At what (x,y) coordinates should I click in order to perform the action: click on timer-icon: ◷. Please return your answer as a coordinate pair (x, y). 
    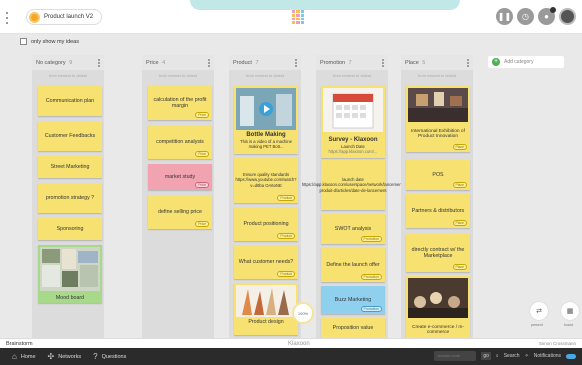
    Looking at the image, I should click on (525, 16).